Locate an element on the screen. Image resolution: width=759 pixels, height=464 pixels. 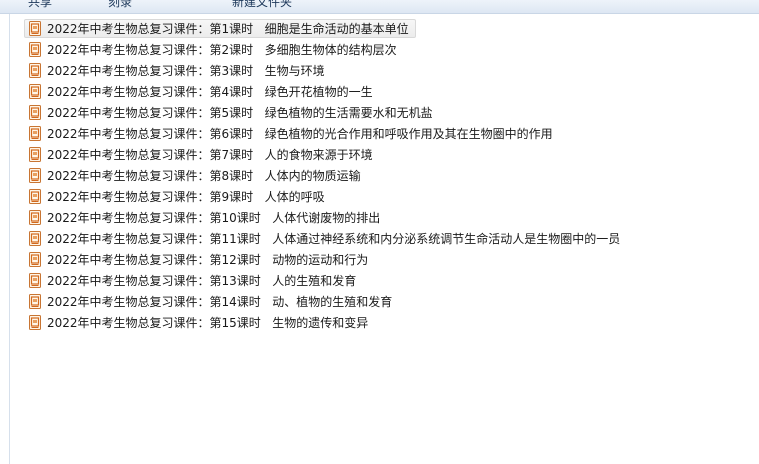
file-list-item: 2022年中考生物总复习课件：第9课时 人体的呼吸 is located at coordinates (178, 196).